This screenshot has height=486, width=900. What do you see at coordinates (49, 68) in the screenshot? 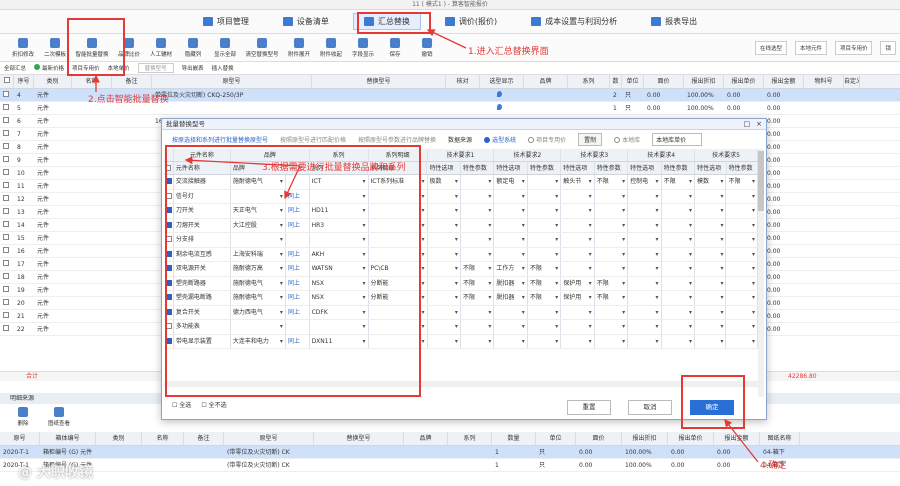
I see `latest-price-toggle: 最新价格` at bounding box center [49, 68].